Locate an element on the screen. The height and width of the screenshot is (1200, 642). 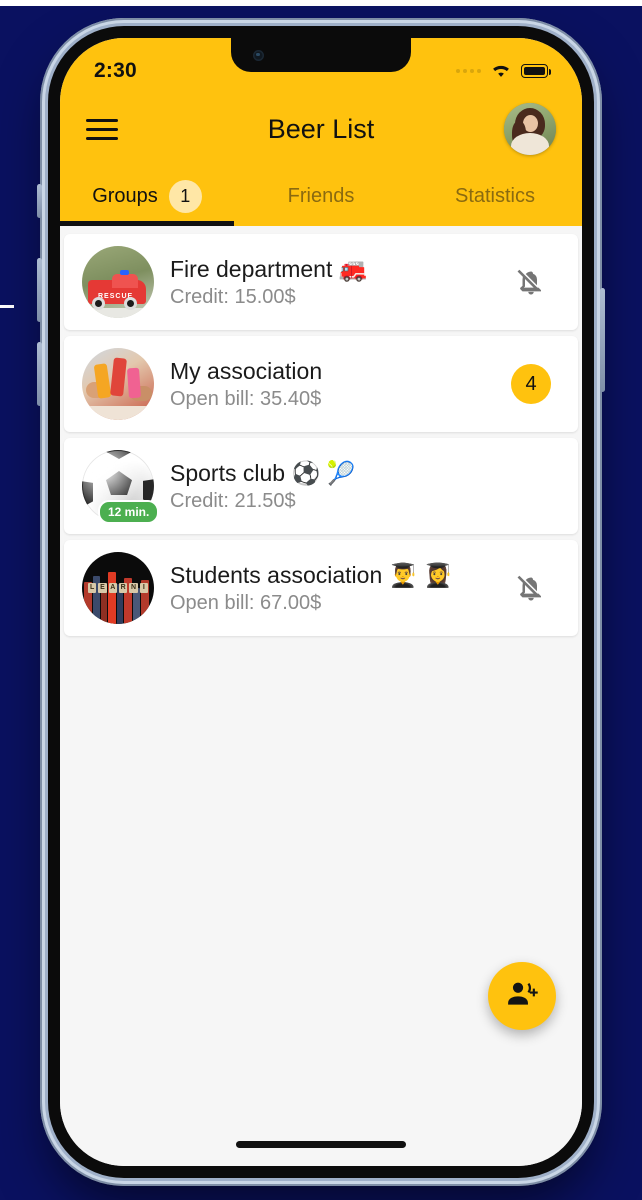
tab-bar: Groups 1 Friends Statistics is located at coordinates (321, 196).